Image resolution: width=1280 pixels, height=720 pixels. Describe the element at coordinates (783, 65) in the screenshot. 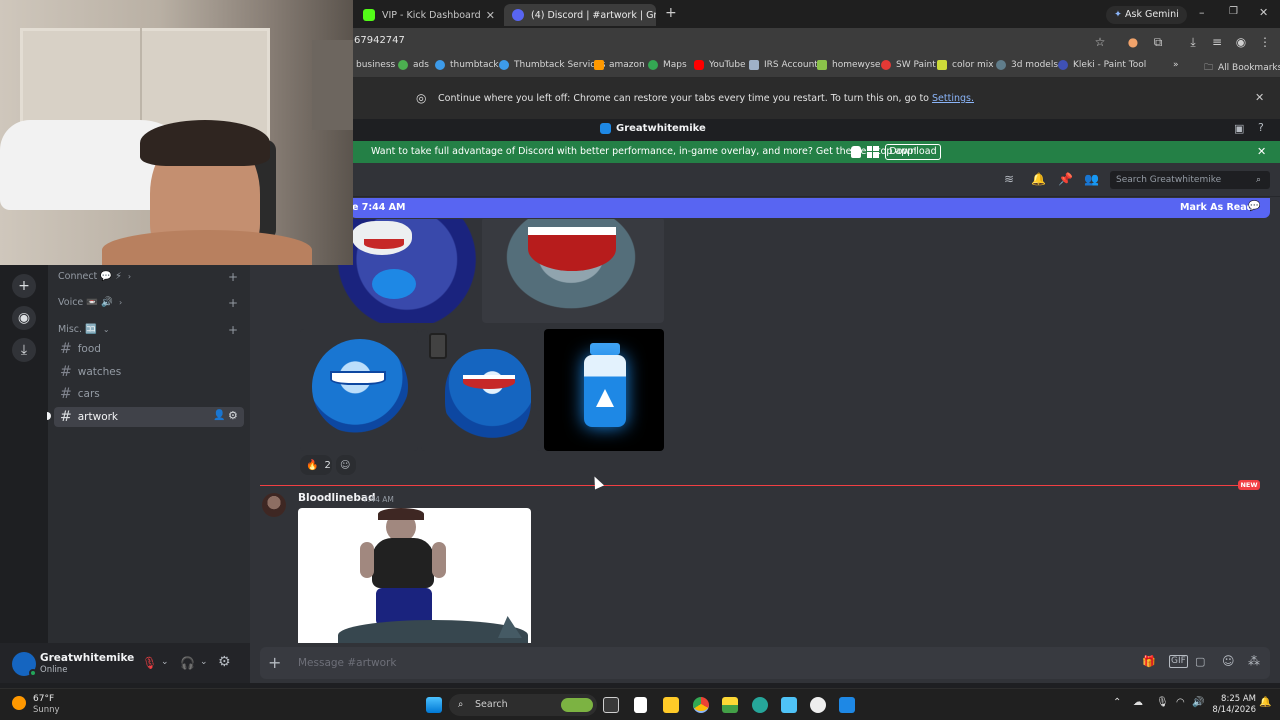

I see `bookmark-item: IRS Account` at that location.